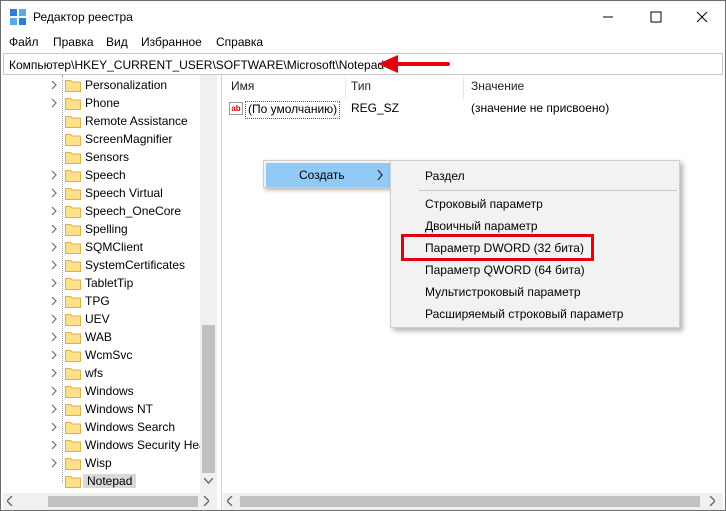 The image size is (726, 511). I want to click on tree-horizontal-scrollbar, so click(110, 501).